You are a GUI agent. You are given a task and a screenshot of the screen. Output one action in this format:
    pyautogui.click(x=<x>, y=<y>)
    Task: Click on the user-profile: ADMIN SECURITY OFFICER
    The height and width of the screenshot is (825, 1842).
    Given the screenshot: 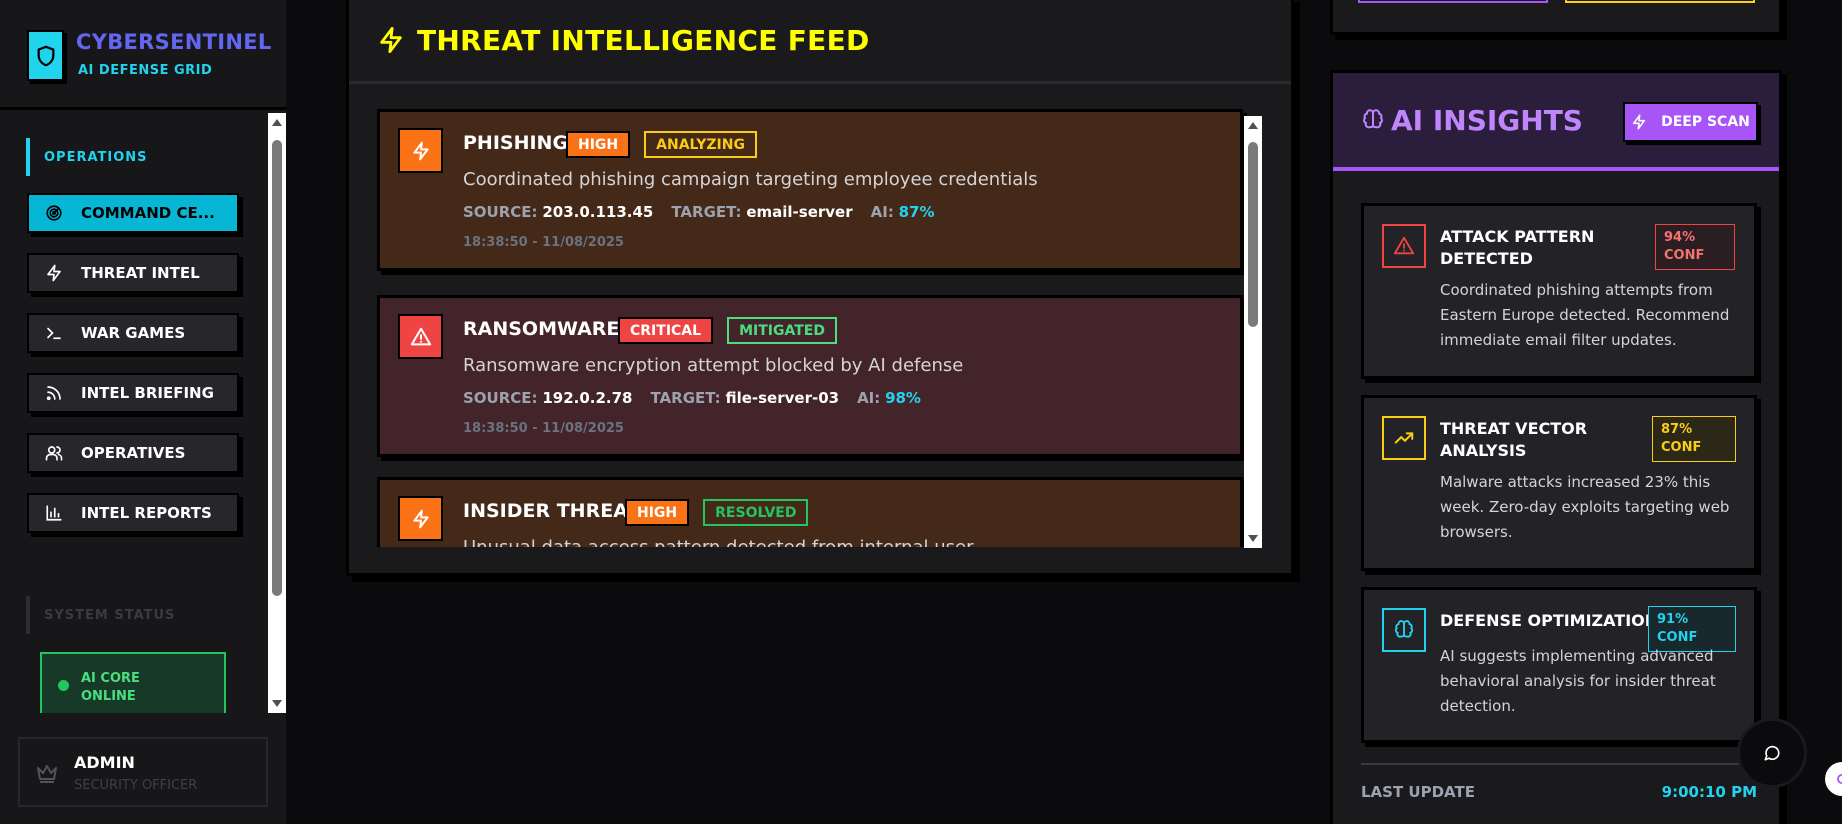 What is the action you would take?
    pyautogui.click(x=143, y=772)
    